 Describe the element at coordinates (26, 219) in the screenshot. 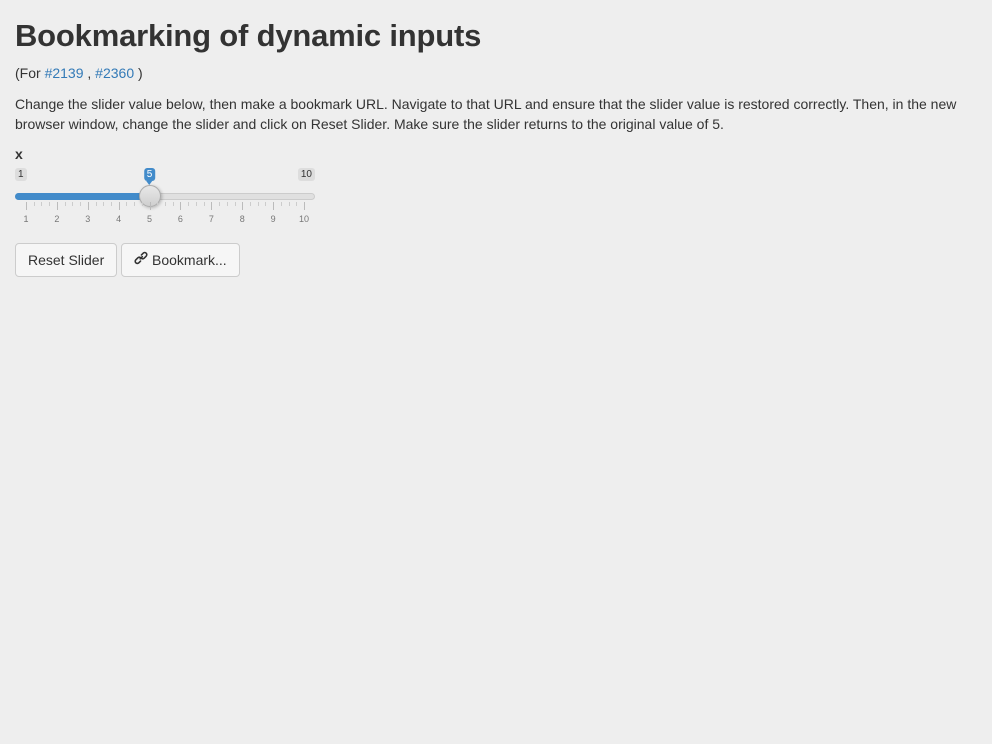

I see `slider-tick-label: 1` at that location.